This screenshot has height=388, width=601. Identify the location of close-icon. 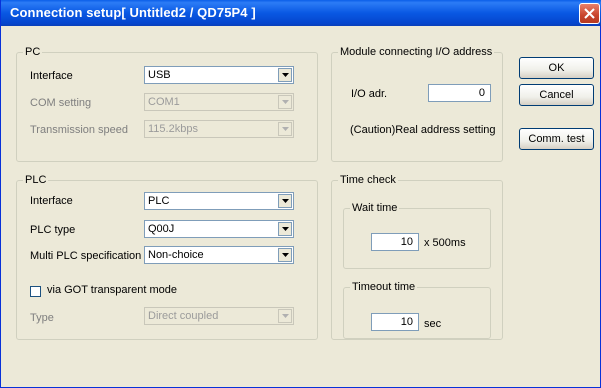
(589, 13).